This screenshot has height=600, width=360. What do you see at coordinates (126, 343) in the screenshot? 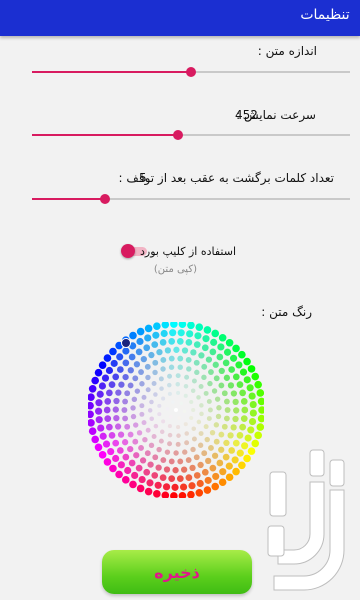
I see `selected-color-dot` at bounding box center [126, 343].